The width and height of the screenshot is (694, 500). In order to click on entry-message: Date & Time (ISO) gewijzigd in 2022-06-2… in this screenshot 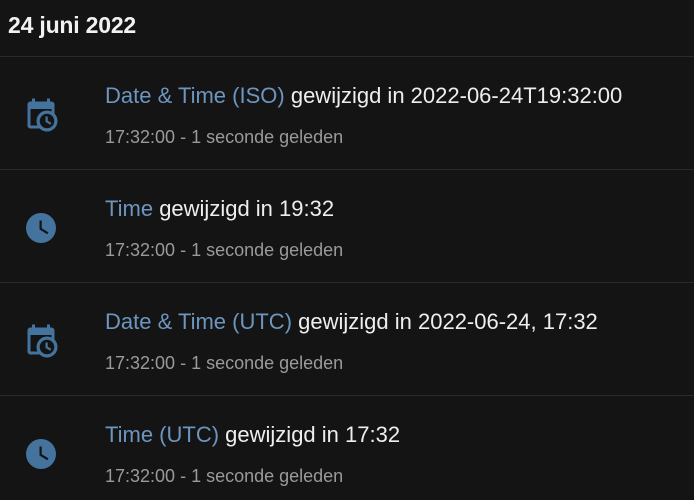, I will do `click(363, 96)`.